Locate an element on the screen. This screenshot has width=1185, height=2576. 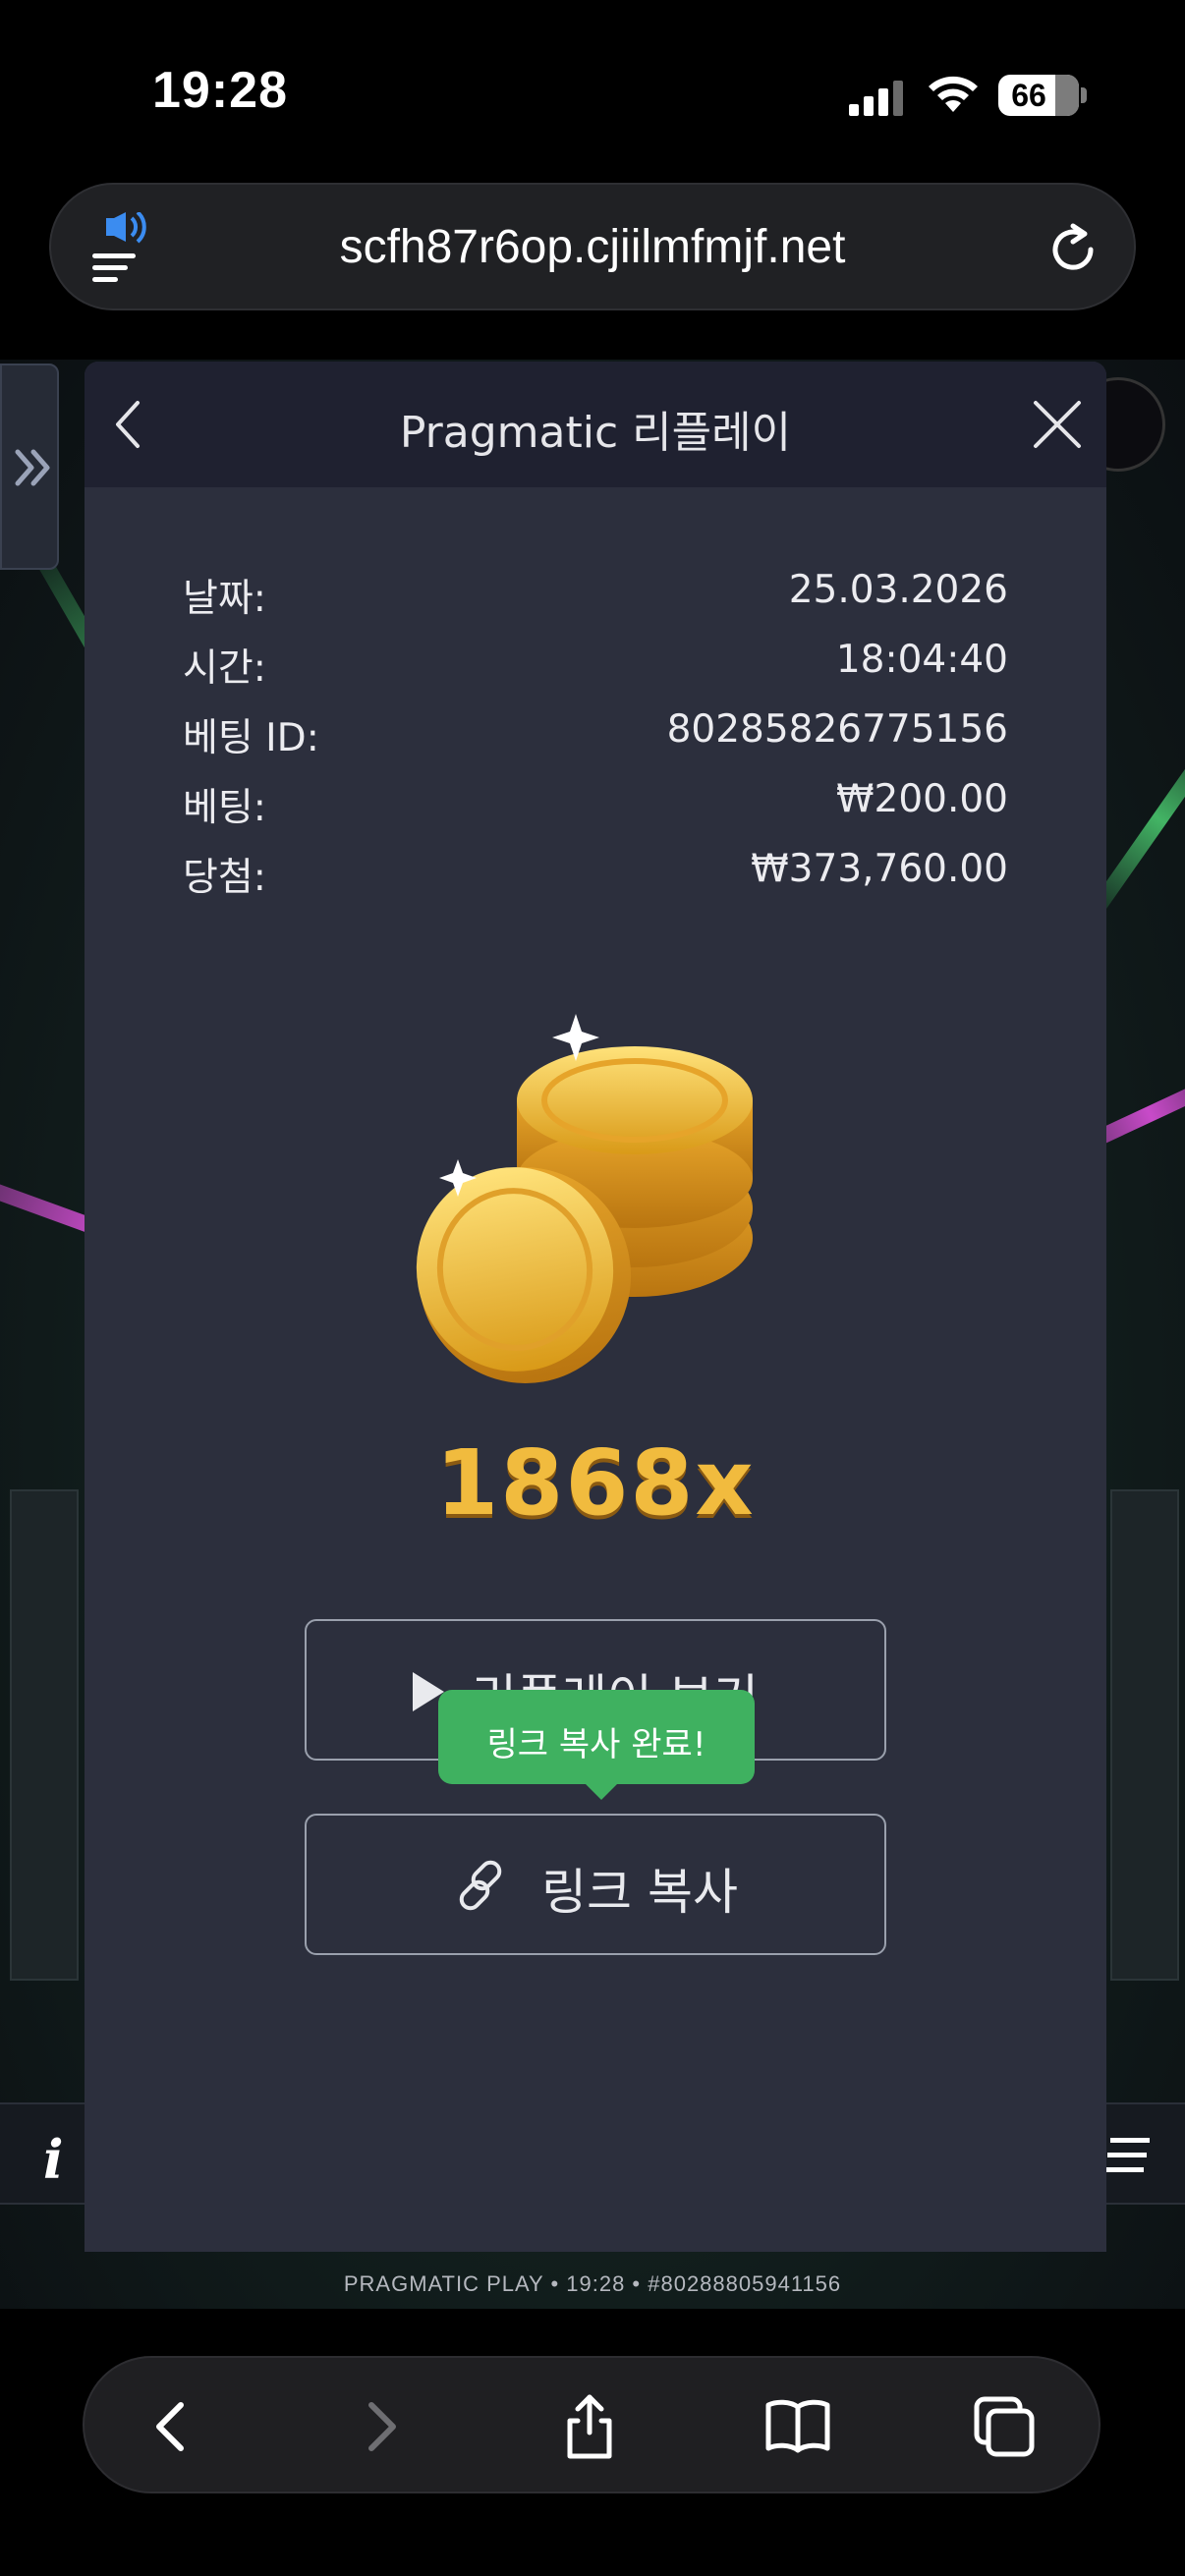
info-row-win: 당첨: ₩373,760.00 is located at coordinates (596, 882).